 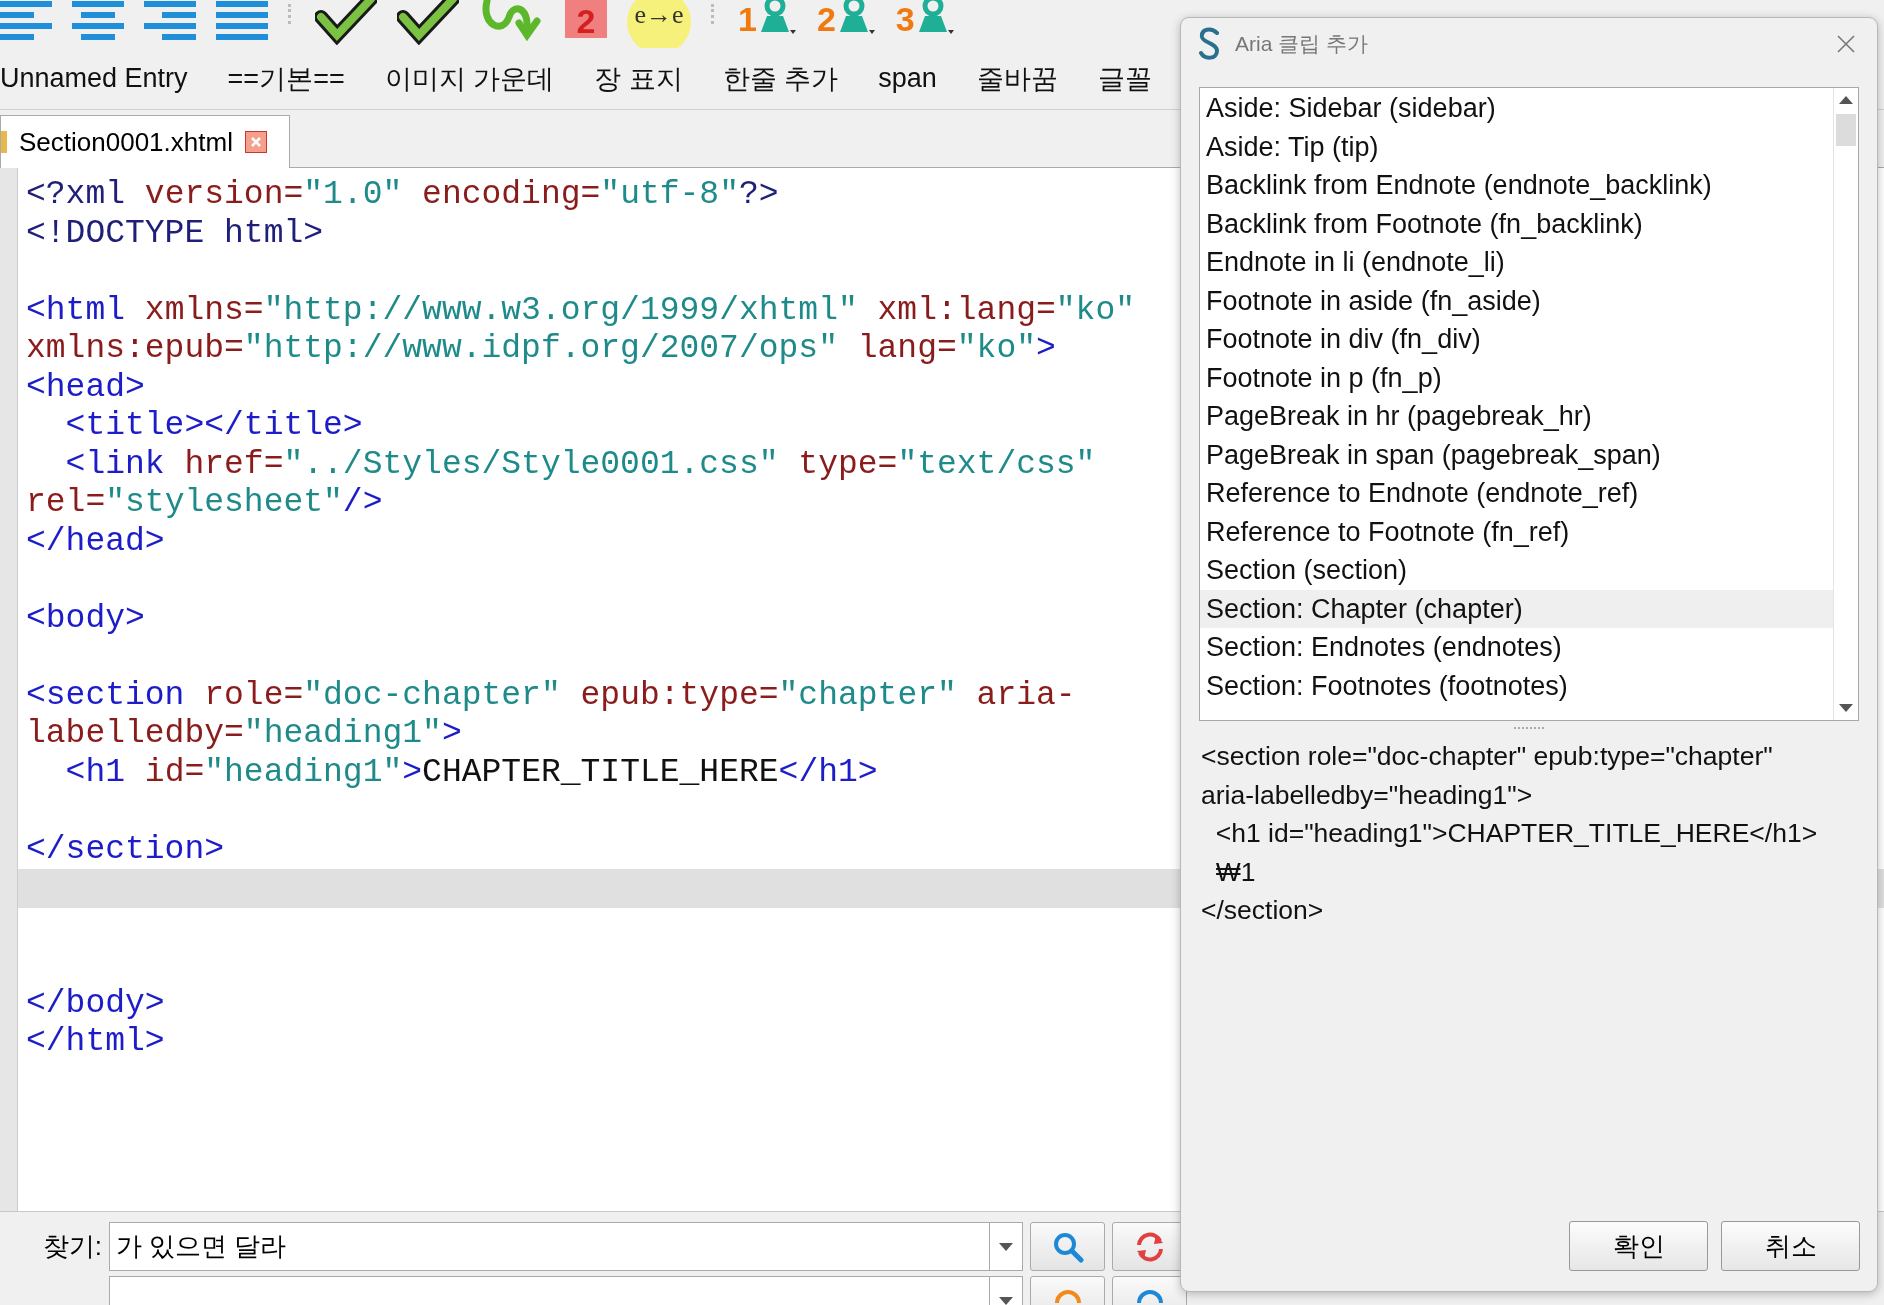 What do you see at coordinates (1516, 685) in the screenshot?
I see `list-item: Section: Footnotes (footnotes)` at bounding box center [1516, 685].